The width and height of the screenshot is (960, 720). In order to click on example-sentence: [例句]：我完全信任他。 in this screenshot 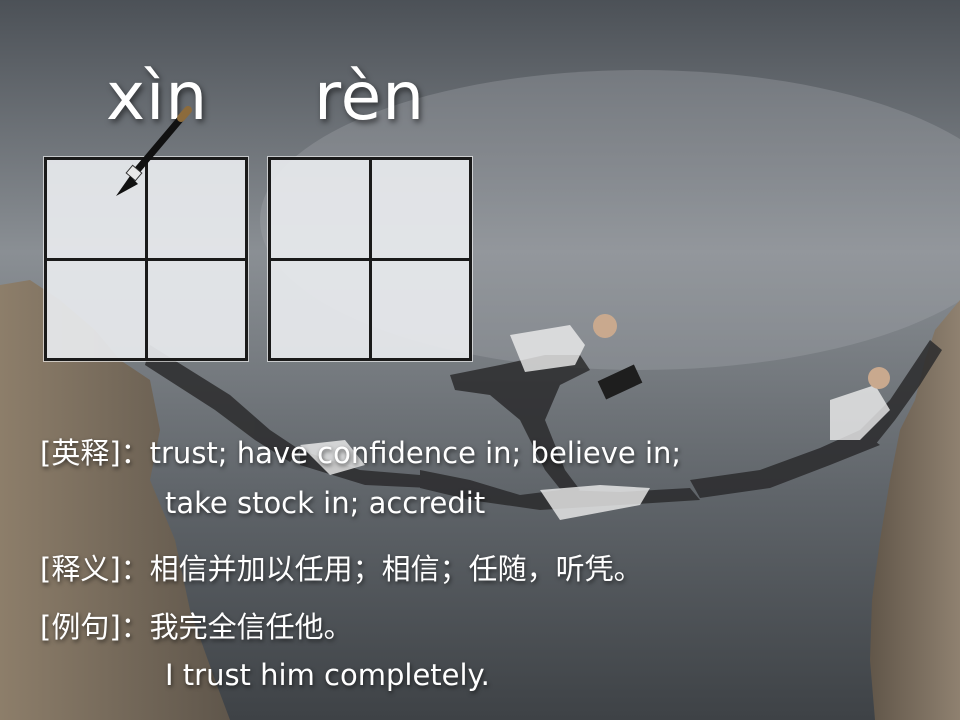, I will do `click(196, 625)`.